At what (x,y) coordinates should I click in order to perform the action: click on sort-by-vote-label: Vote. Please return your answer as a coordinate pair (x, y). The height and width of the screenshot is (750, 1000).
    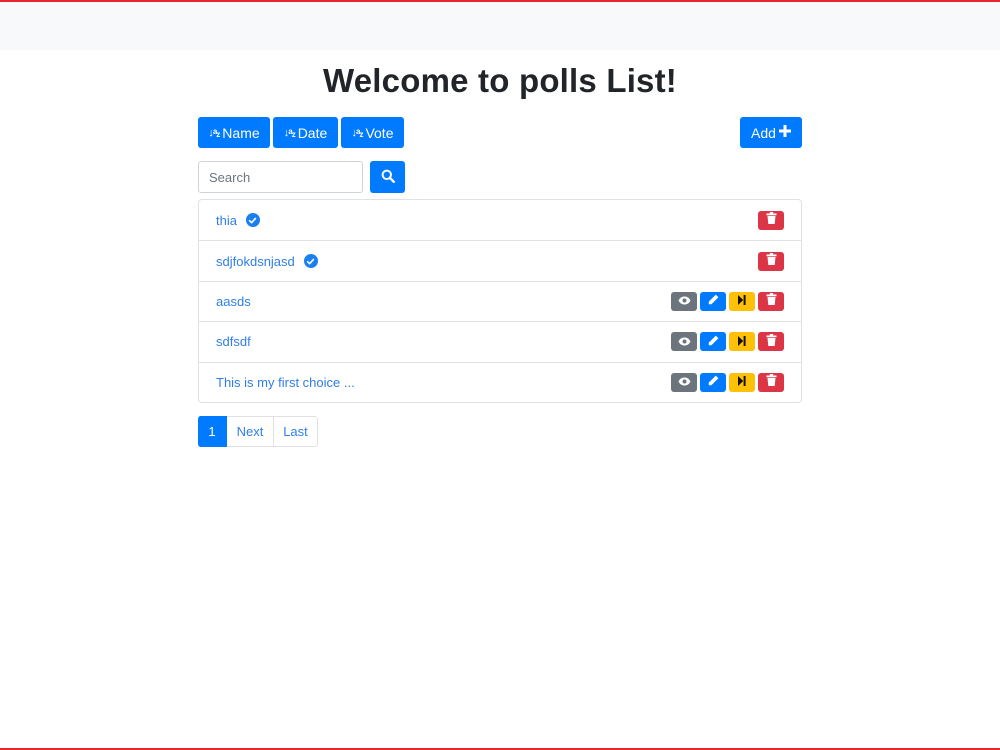
    Looking at the image, I should click on (379, 132).